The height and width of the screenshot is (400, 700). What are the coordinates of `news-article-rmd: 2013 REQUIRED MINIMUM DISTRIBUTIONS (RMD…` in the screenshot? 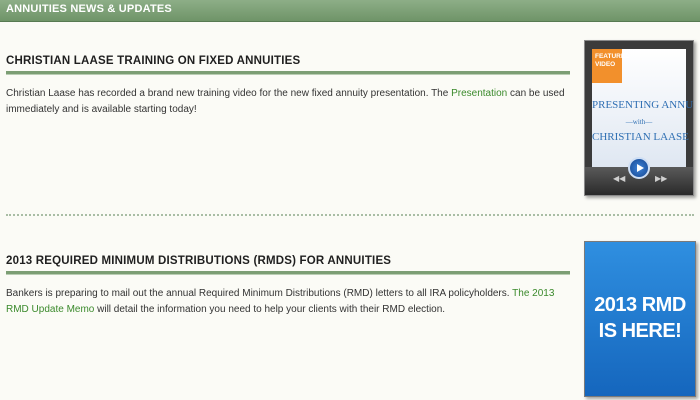 It's located at (288, 286).